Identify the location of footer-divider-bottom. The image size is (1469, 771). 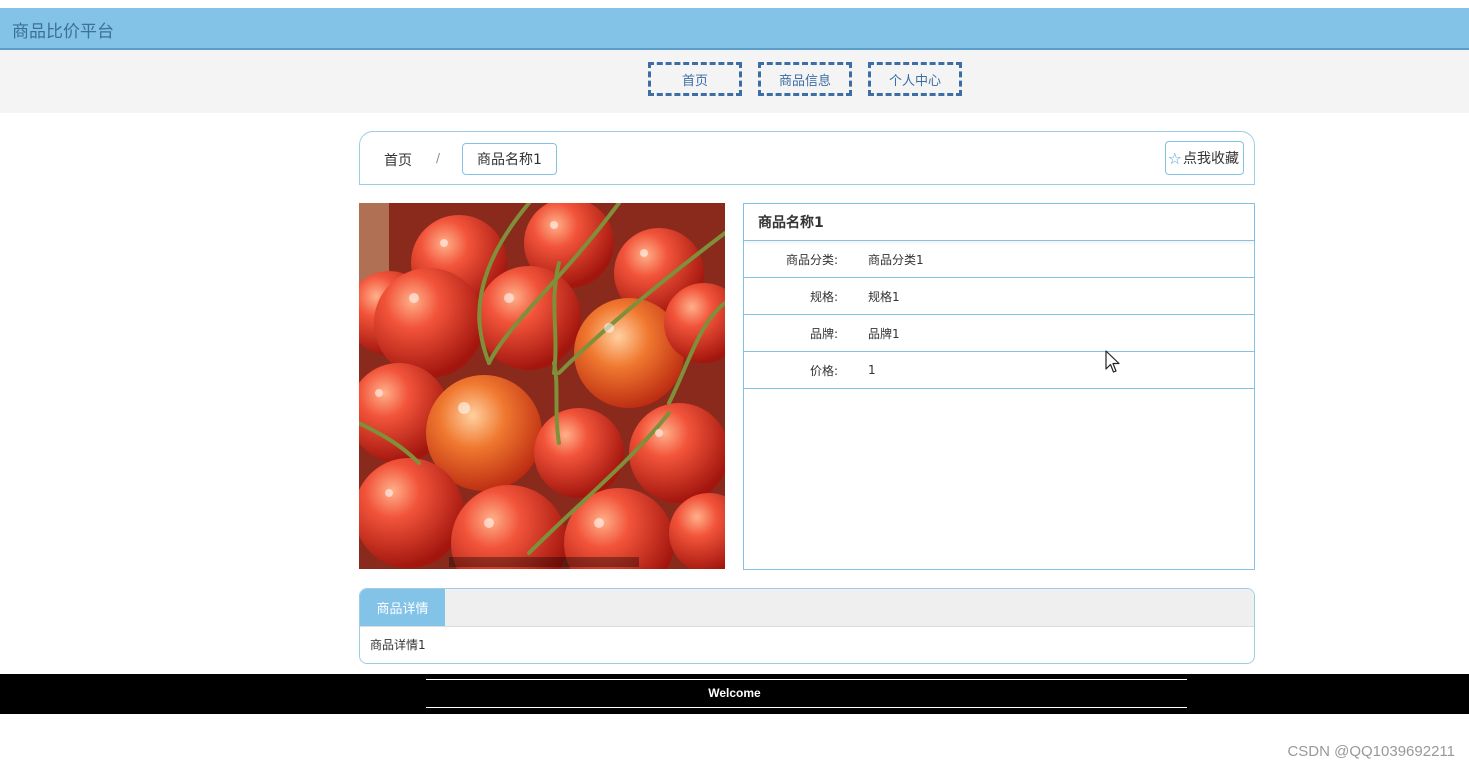
(806, 707).